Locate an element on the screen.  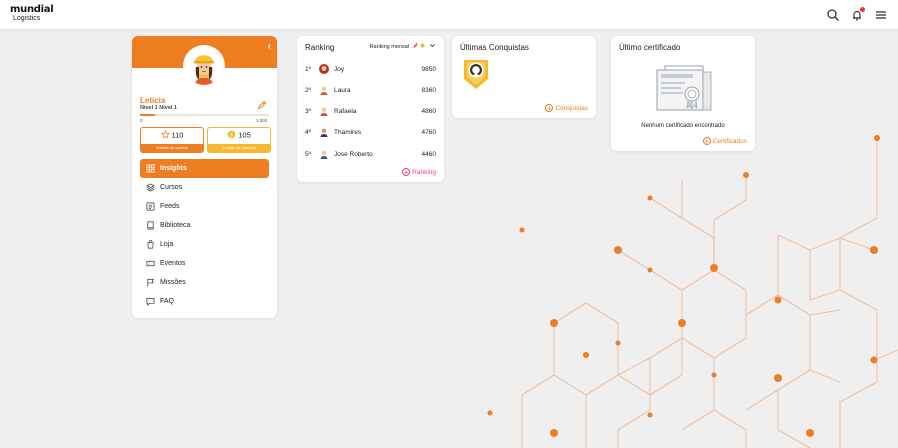
ranking-name: Laura is located at coordinates (342, 90).